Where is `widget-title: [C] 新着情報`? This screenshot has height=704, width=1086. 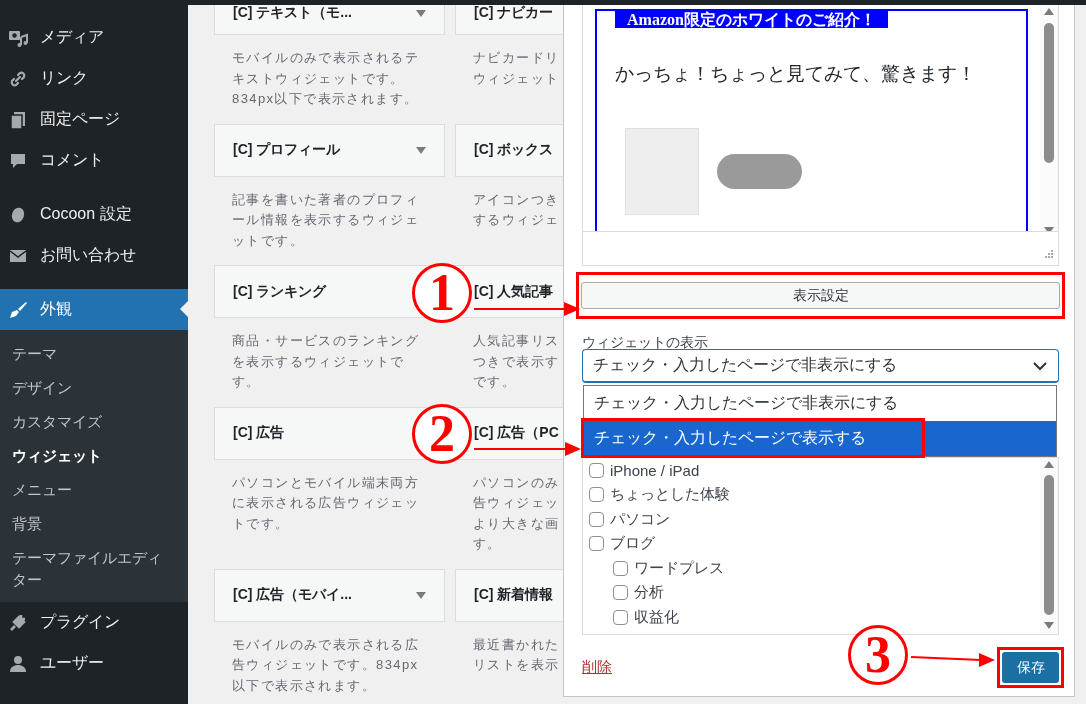 widget-title: [C] 新着情報 is located at coordinates (514, 595).